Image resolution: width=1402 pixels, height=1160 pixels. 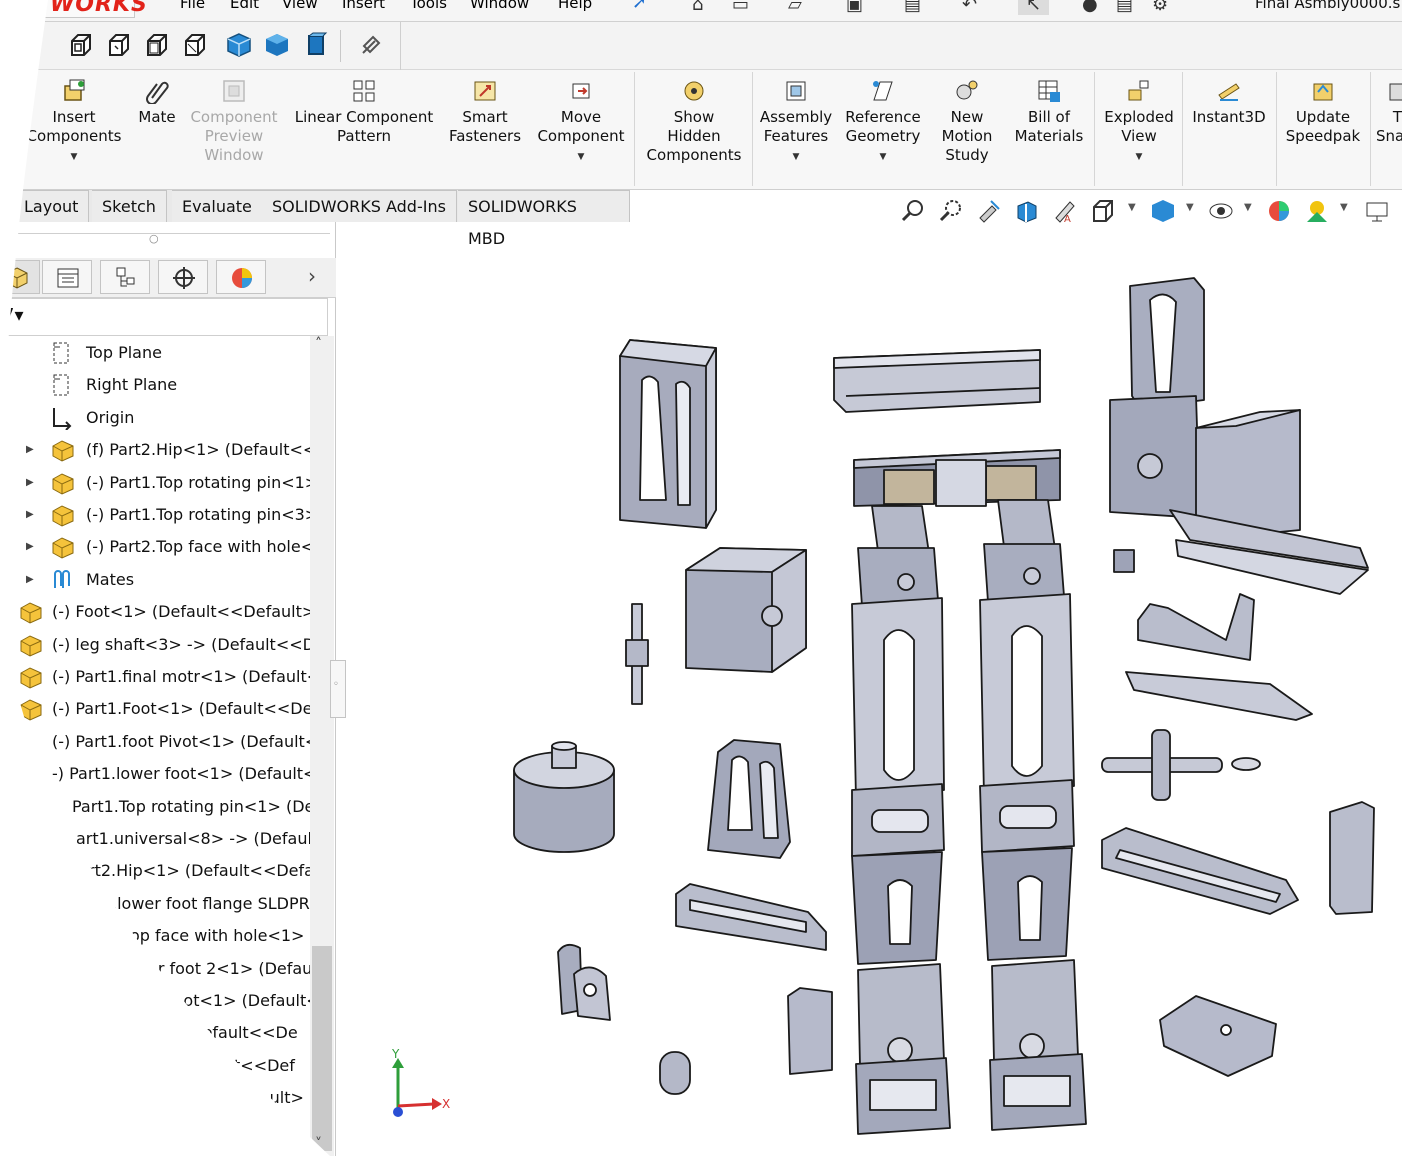 What do you see at coordinates (1377, 211) in the screenshot?
I see `view-settings-icon` at bounding box center [1377, 211].